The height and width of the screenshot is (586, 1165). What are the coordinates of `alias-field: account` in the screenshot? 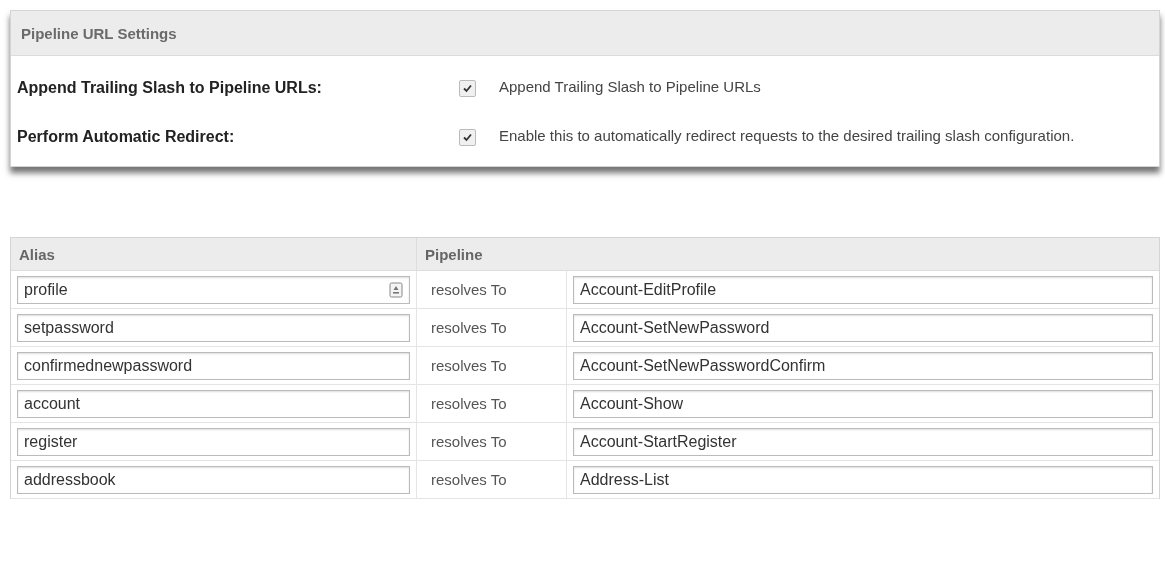 It's located at (213, 403).